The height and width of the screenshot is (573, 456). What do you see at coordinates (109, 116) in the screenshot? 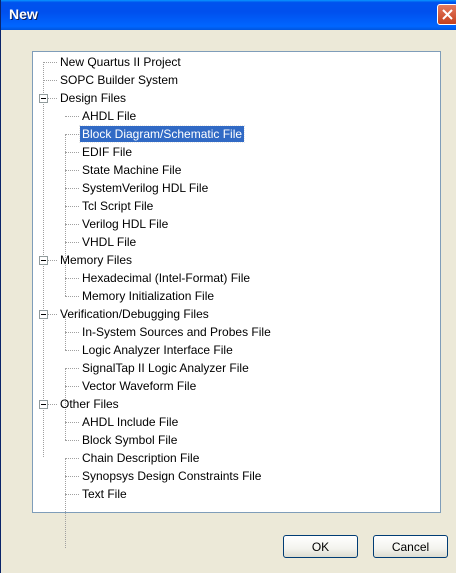
I see `tree-item-ahdl-file: AHDL File` at bounding box center [109, 116].